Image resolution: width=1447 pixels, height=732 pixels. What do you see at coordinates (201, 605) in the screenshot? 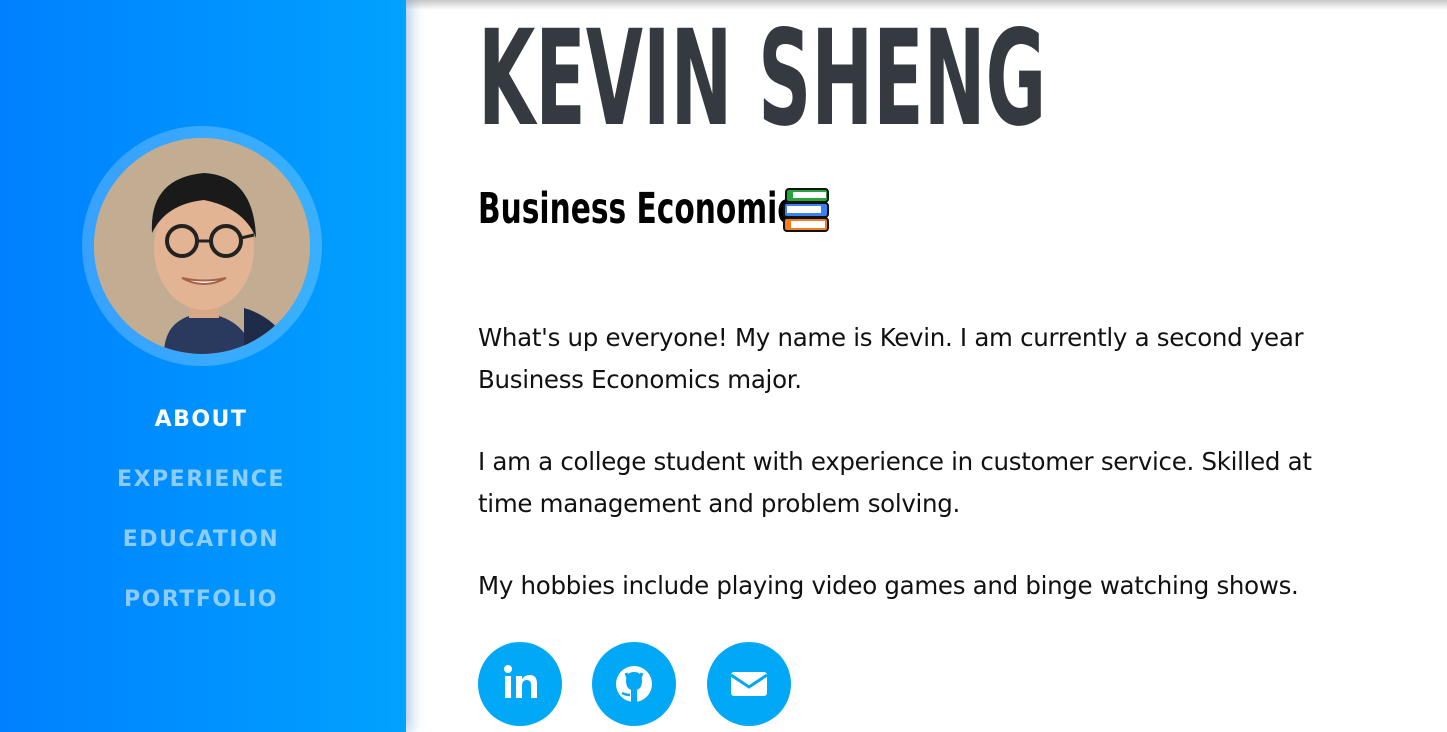
I see `nav-item-portfolio: PORTFOLIO` at bounding box center [201, 605].